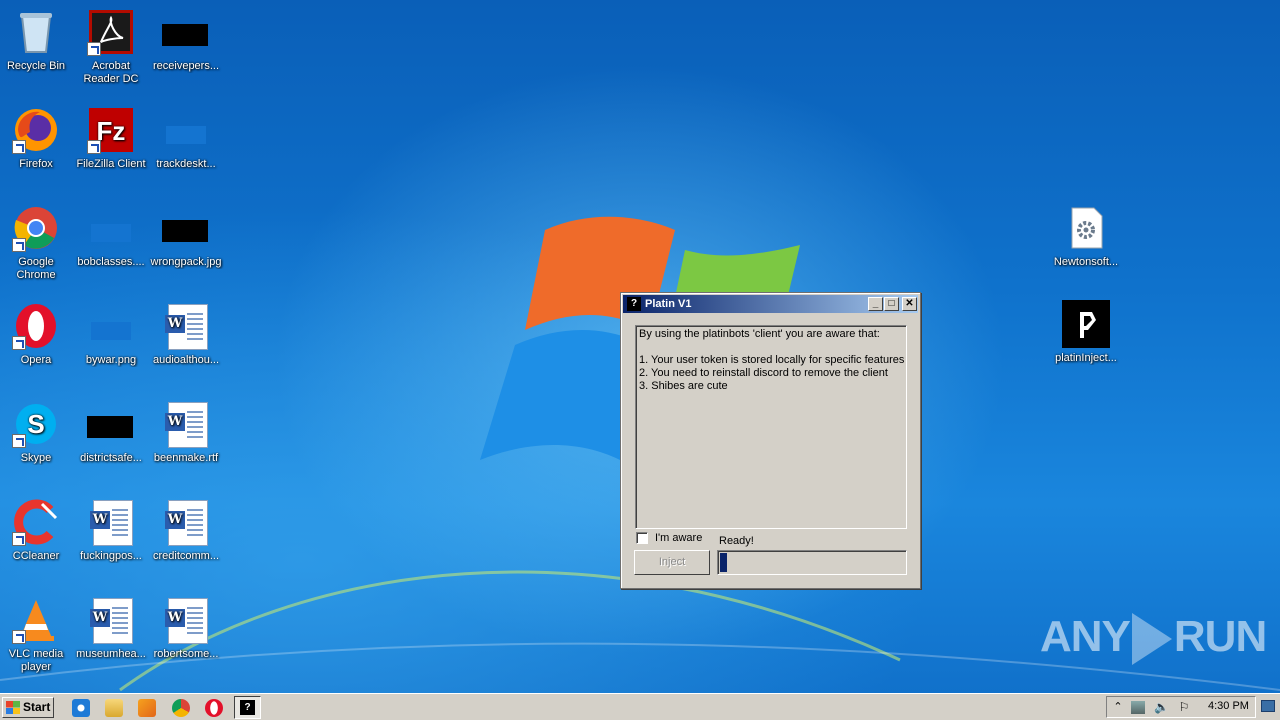  I want to click on start-label: Start, so click(37, 707).